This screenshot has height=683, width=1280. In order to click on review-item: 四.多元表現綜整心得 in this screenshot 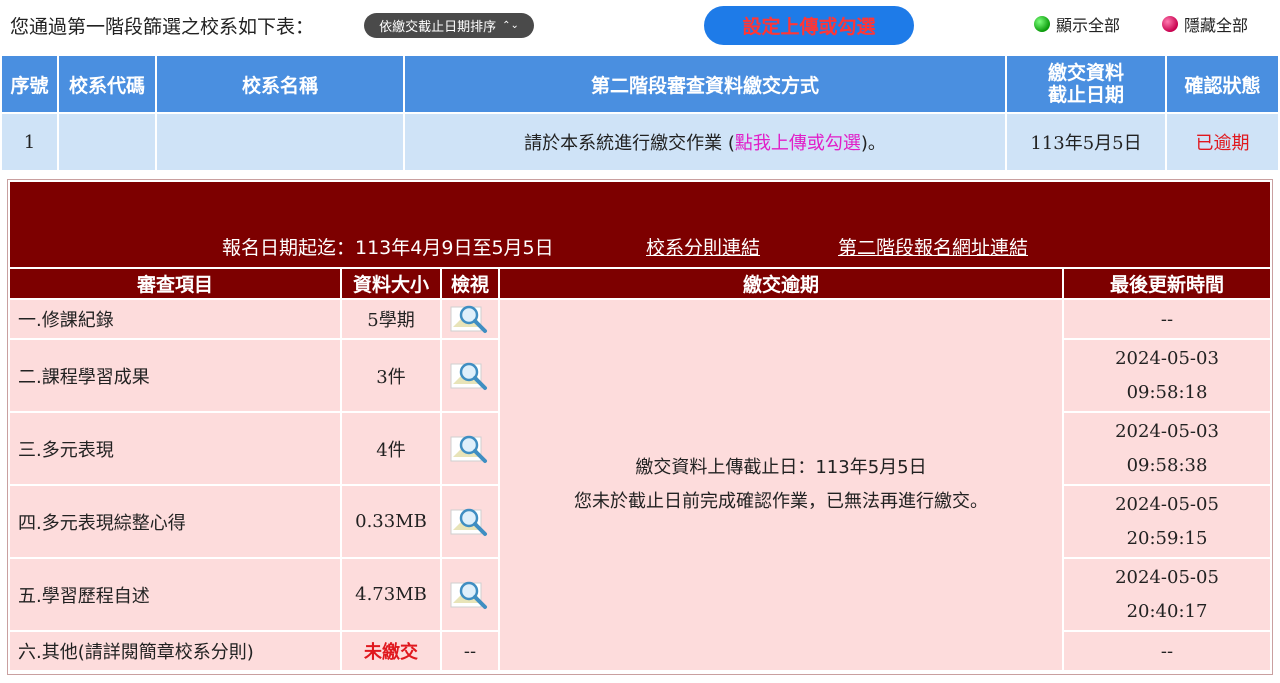, I will do `click(175, 521)`.